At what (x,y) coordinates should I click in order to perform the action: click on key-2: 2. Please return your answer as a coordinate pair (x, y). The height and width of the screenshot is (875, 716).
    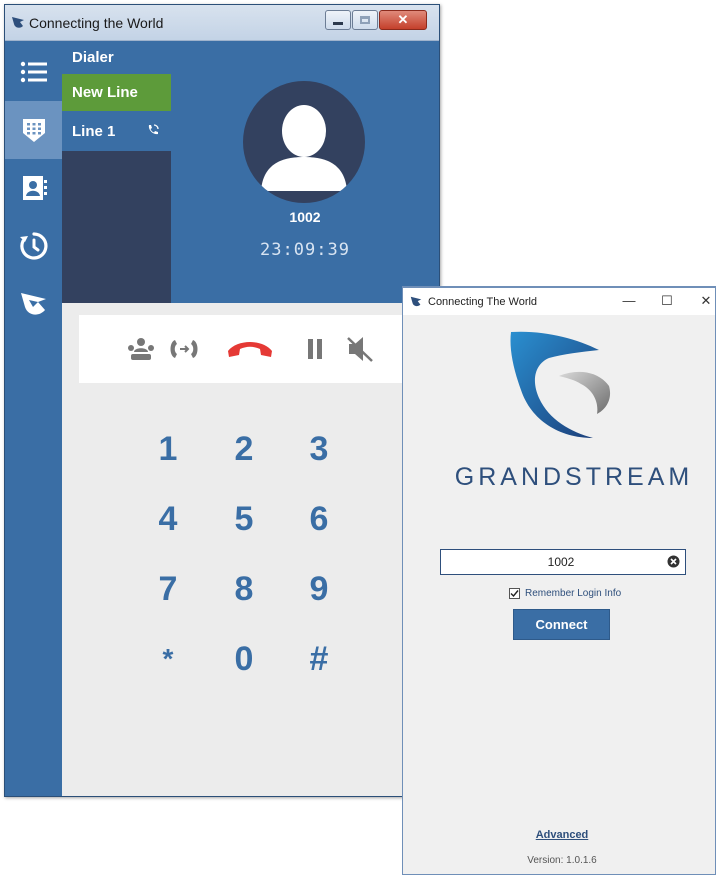
    Looking at the image, I should click on (244, 449).